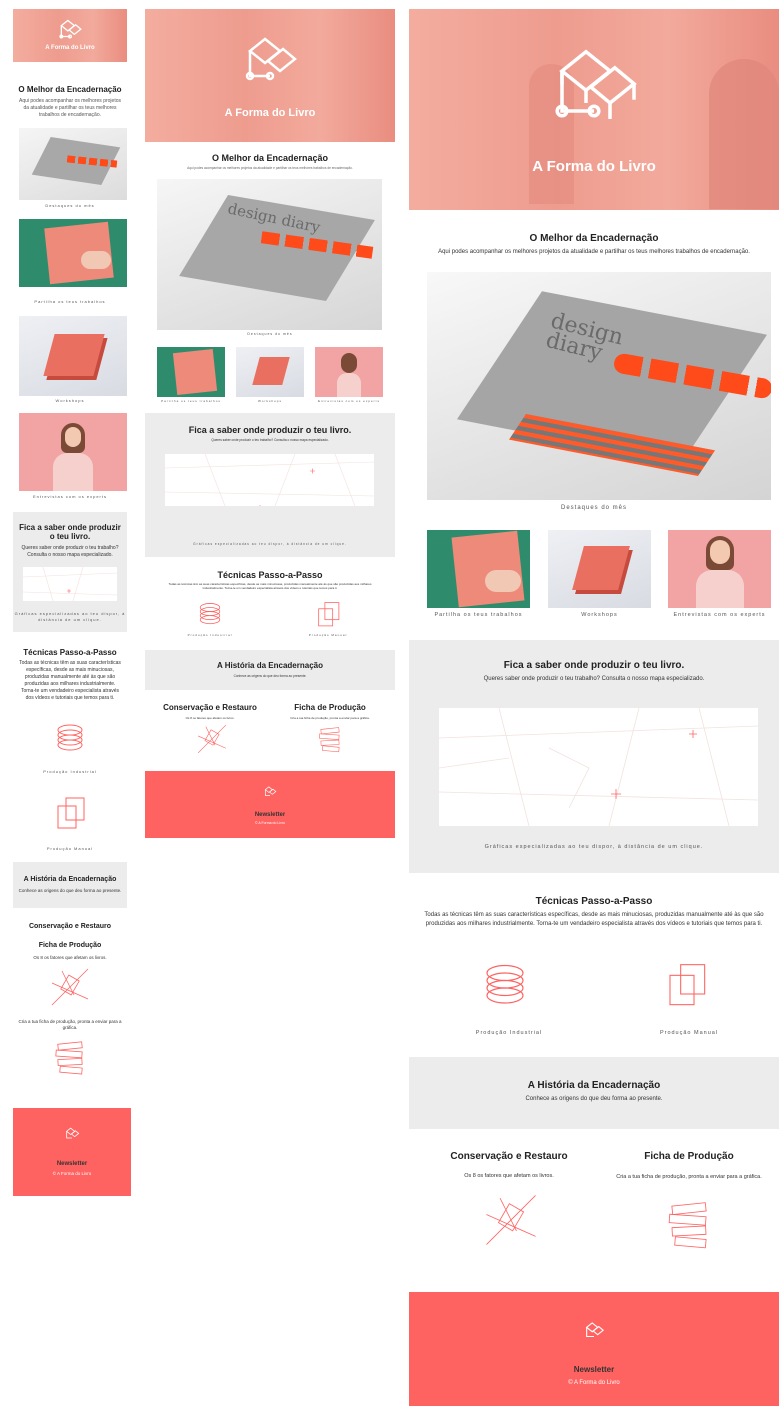  Describe the element at coordinates (270, 401) in the screenshot. I see `caption-workshops: Workshops` at that location.